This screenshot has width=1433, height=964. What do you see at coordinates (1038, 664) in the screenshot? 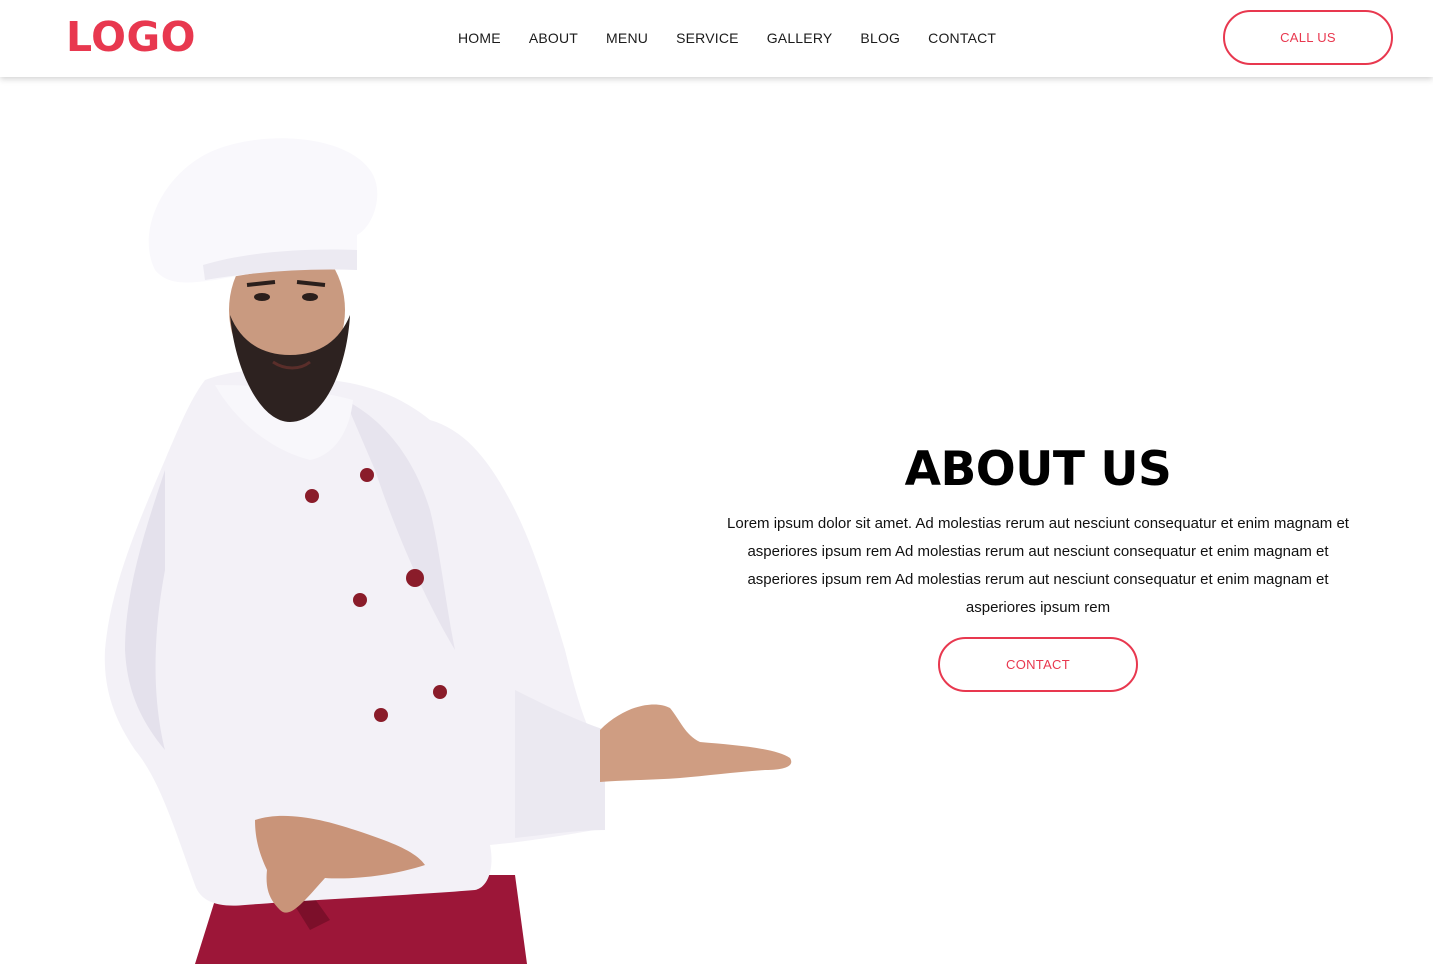
I see `contact-button: CONTACT` at bounding box center [1038, 664].